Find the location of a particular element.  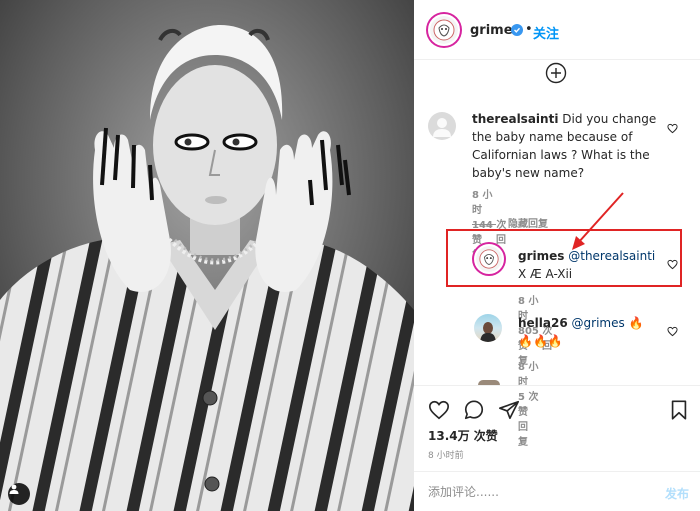

likes-count: 13.4万 次赞 is located at coordinates (463, 435).